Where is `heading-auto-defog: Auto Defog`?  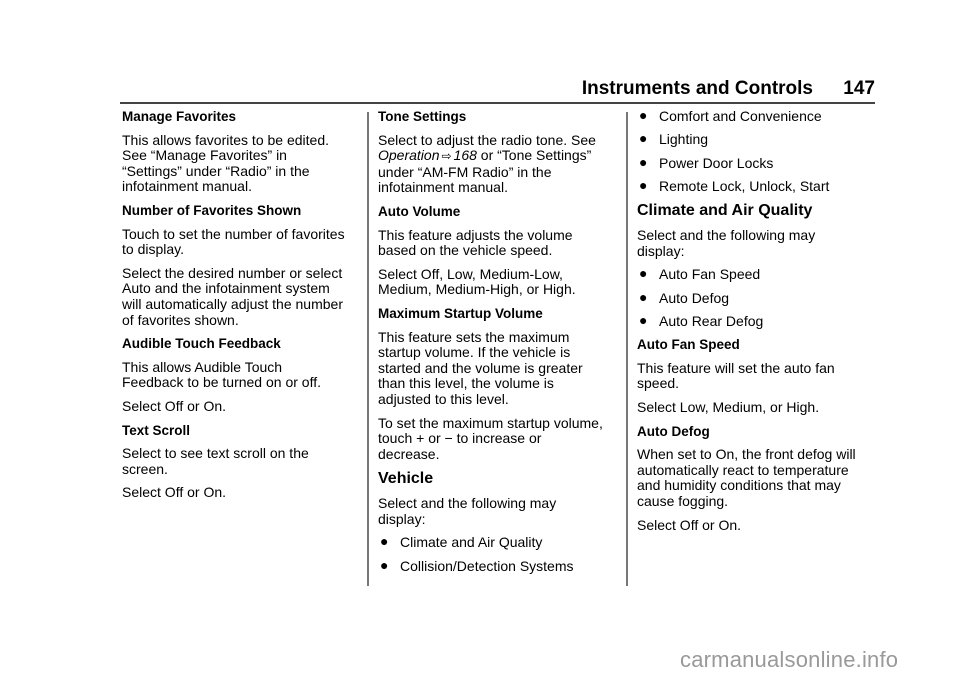
heading-auto-defog: Auto Defog is located at coordinates (673, 431).